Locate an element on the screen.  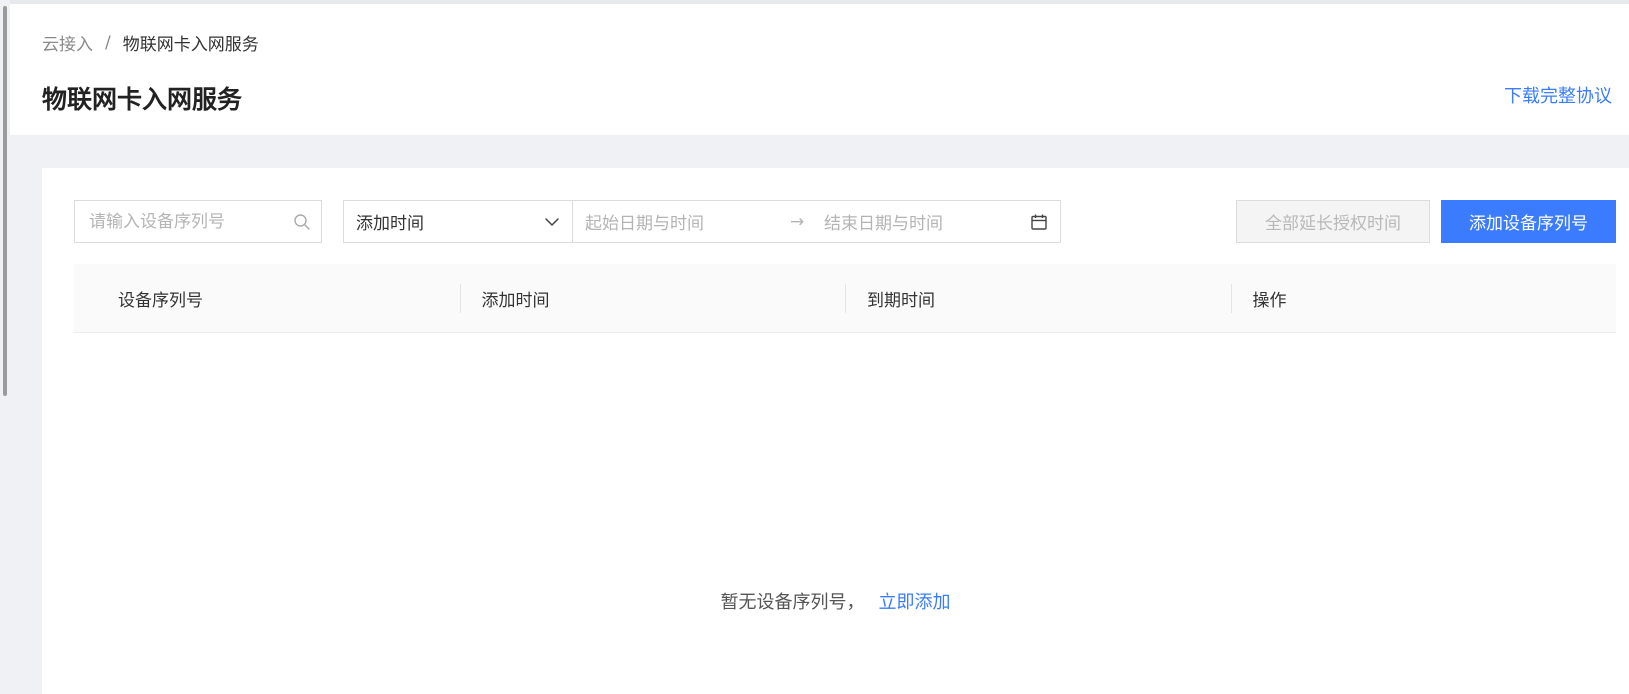
add-now-link: 立即添加 is located at coordinates (915, 601).